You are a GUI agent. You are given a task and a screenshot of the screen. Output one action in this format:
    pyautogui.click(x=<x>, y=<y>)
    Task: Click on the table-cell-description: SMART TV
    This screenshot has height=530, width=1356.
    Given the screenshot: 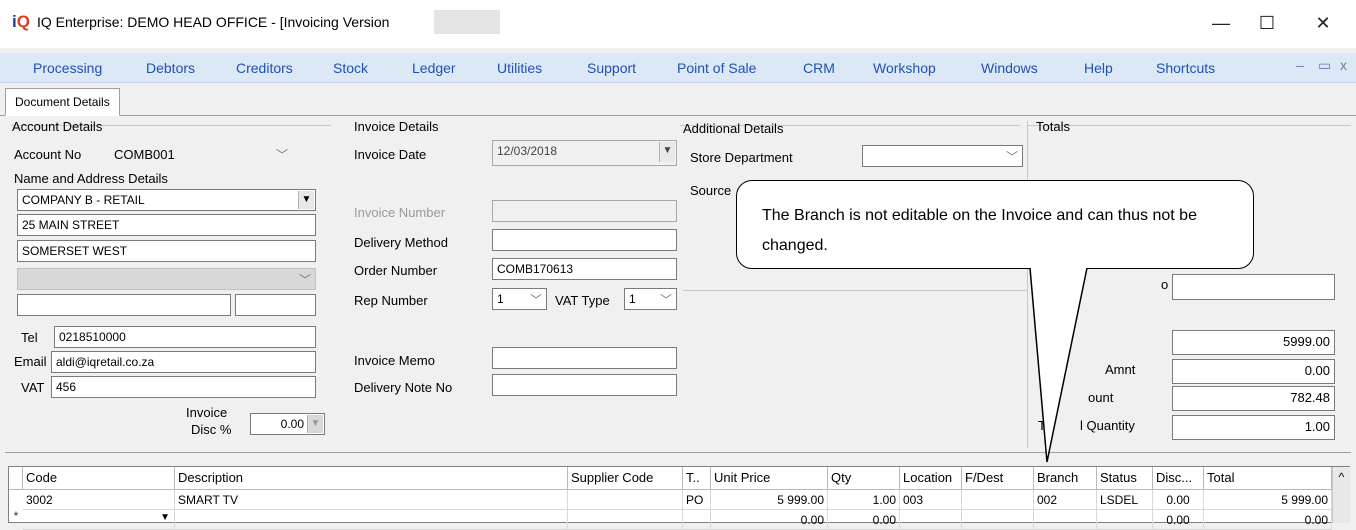 What is the action you would take?
    pyautogui.click(x=371, y=500)
    